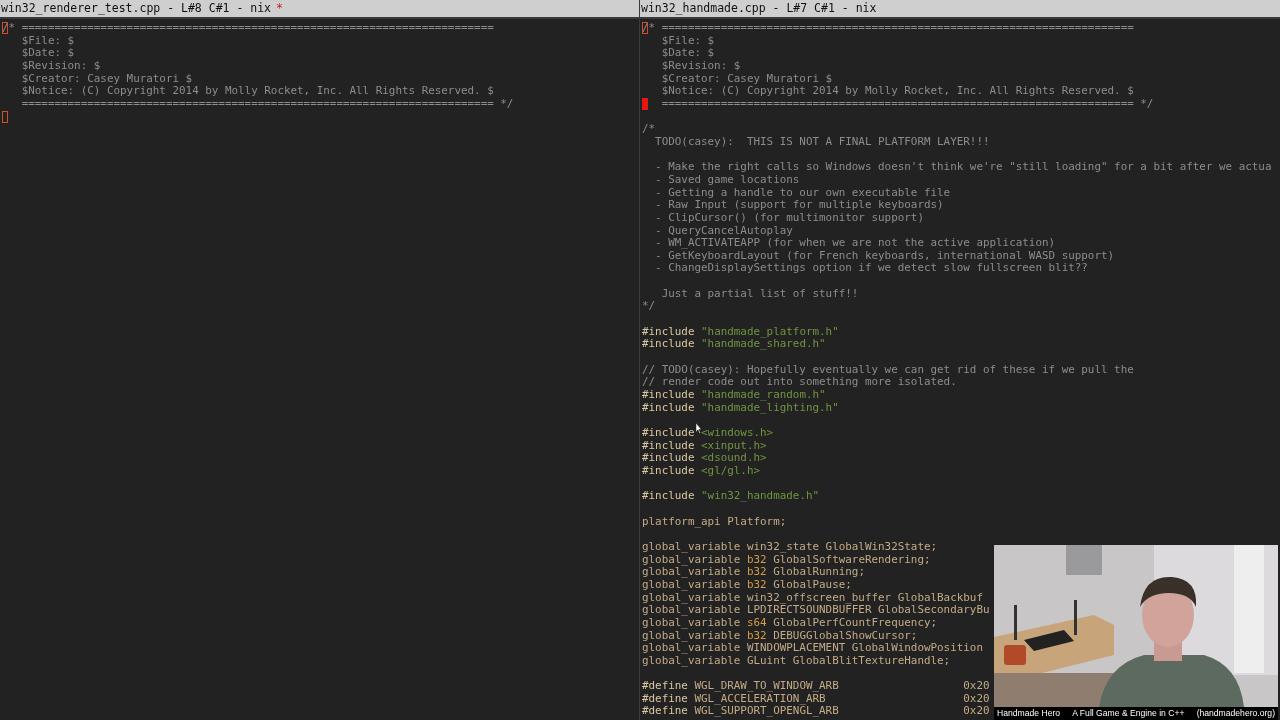  Describe the element at coordinates (734, 458) in the screenshot. I see `string-literal: <dsound.h>` at that location.